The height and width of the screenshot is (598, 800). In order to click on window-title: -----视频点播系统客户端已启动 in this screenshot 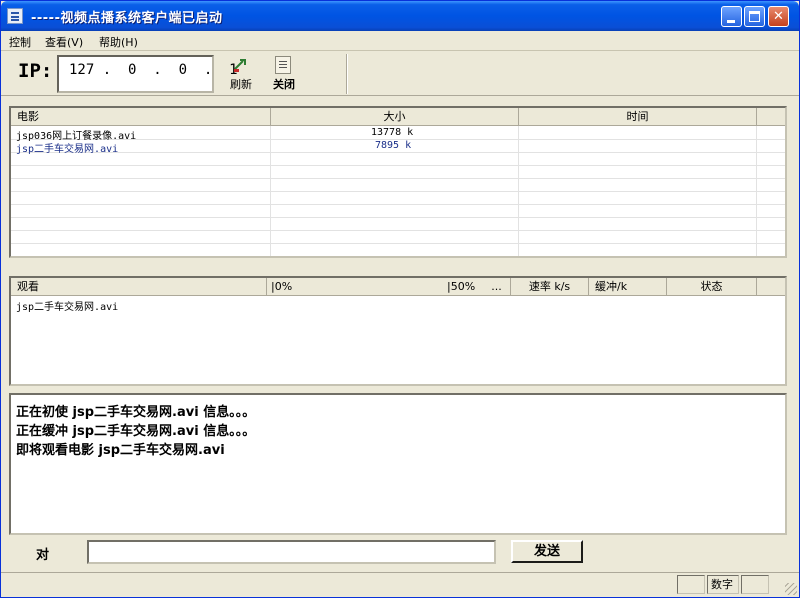, I will do `click(127, 18)`.